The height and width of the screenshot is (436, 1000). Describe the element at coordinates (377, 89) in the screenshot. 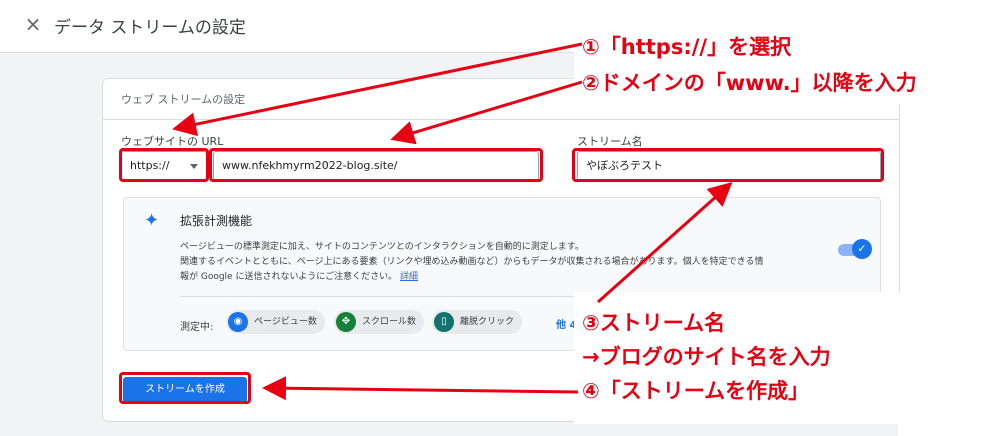

I see `arrow-to-protocol` at that location.